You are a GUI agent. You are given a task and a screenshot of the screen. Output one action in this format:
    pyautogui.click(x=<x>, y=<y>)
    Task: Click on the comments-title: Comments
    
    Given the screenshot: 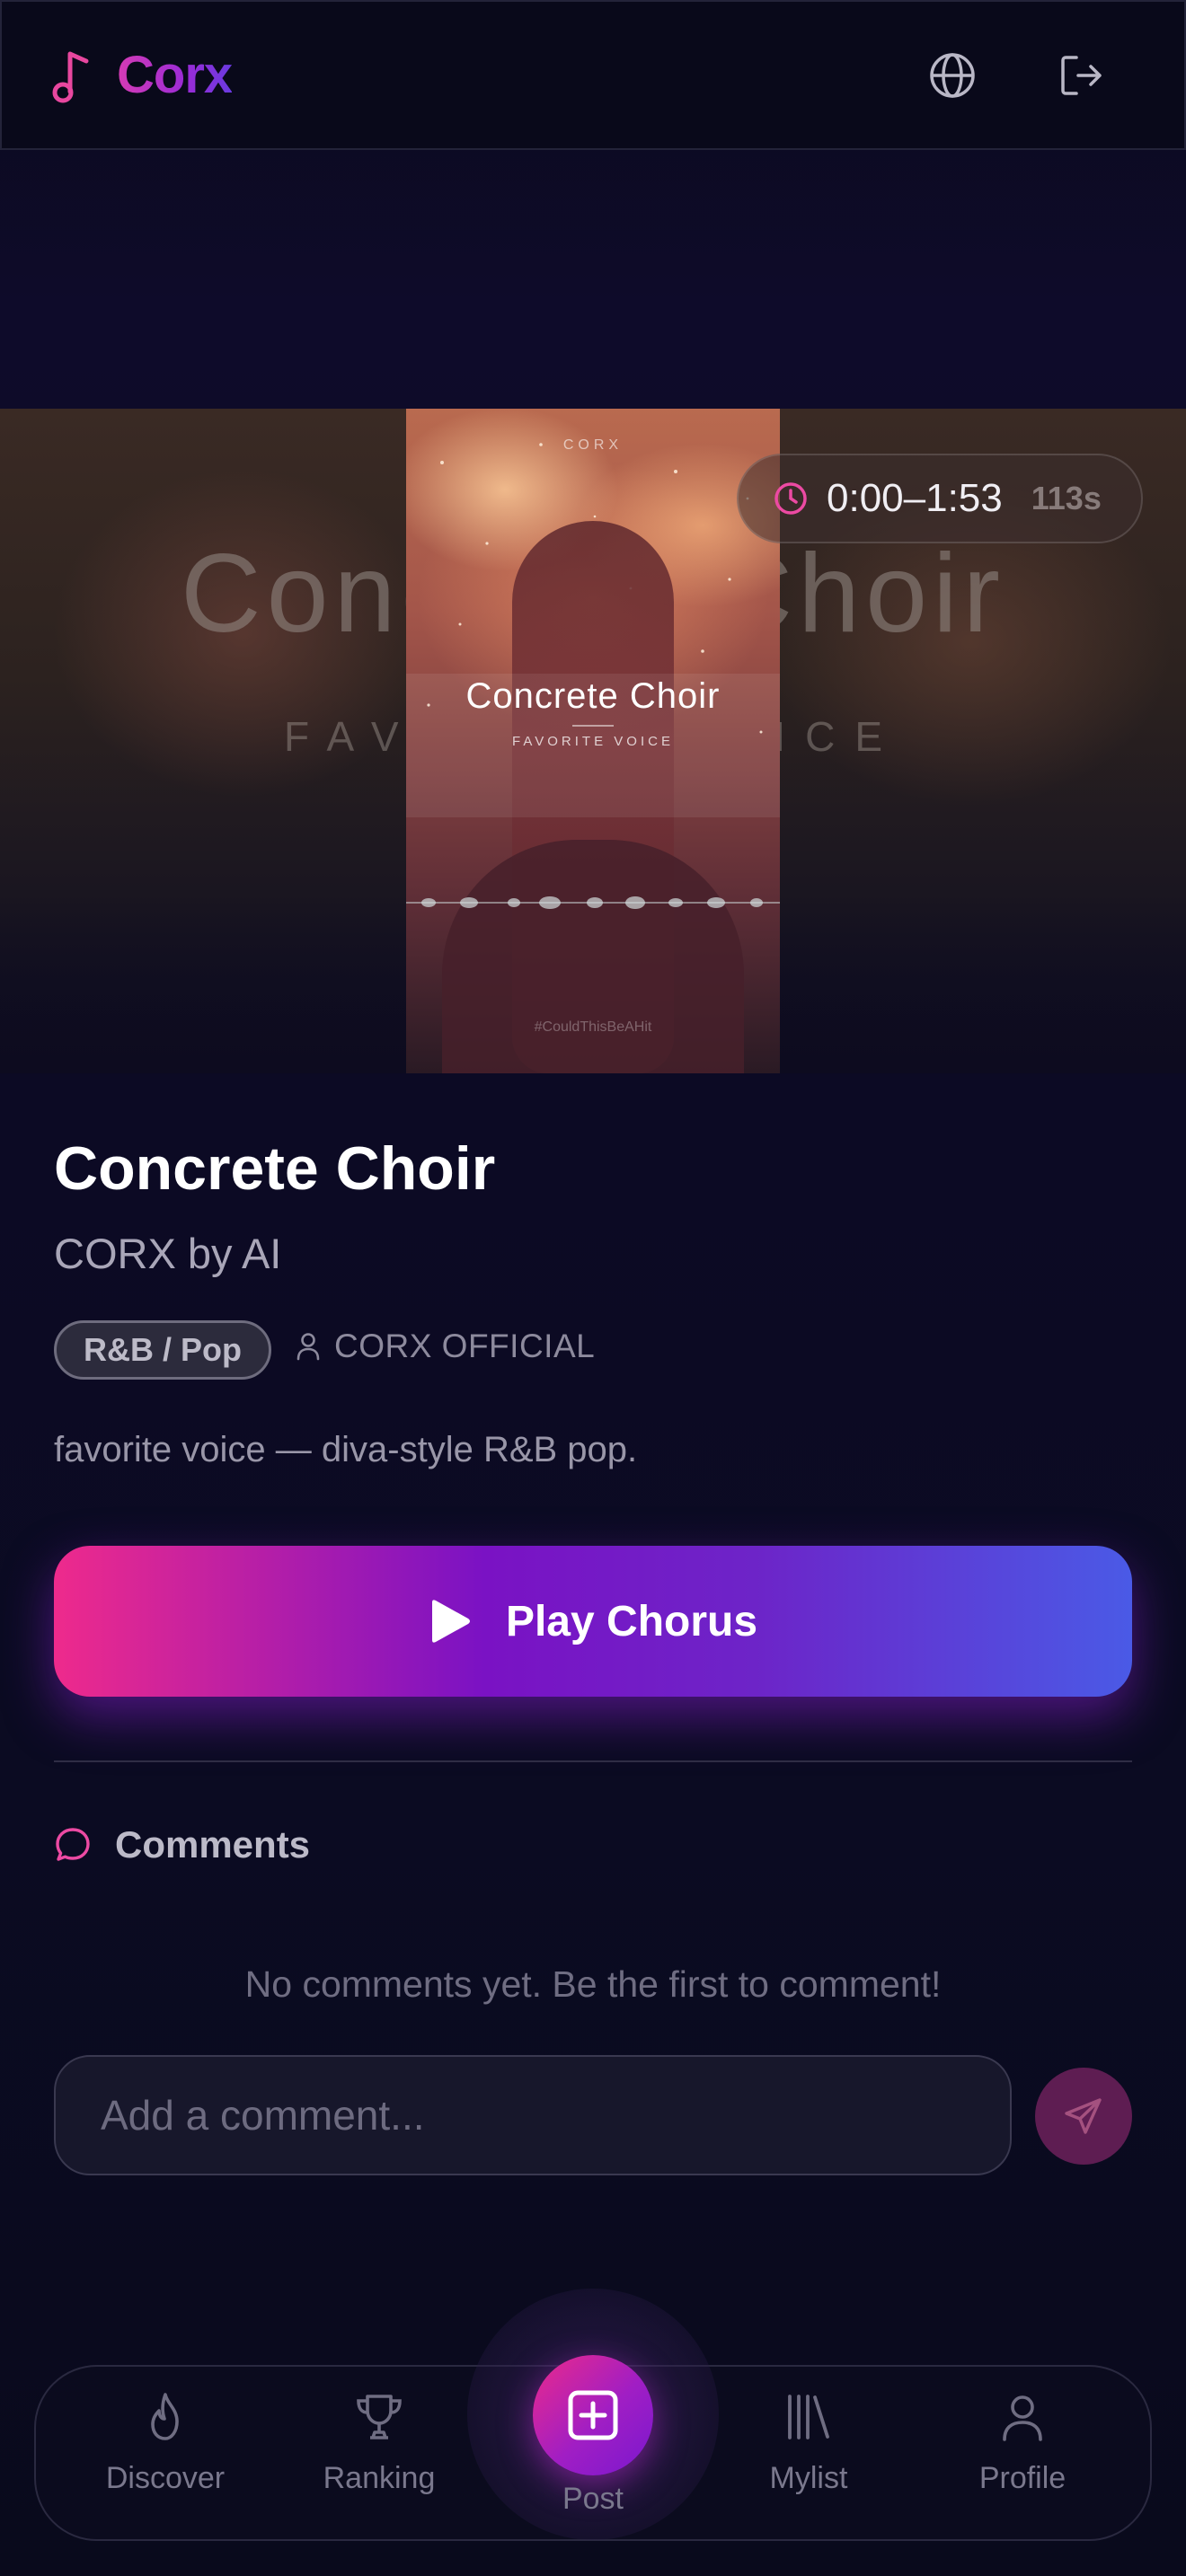 What is the action you would take?
    pyautogui.click(x=213, y=1844)
    